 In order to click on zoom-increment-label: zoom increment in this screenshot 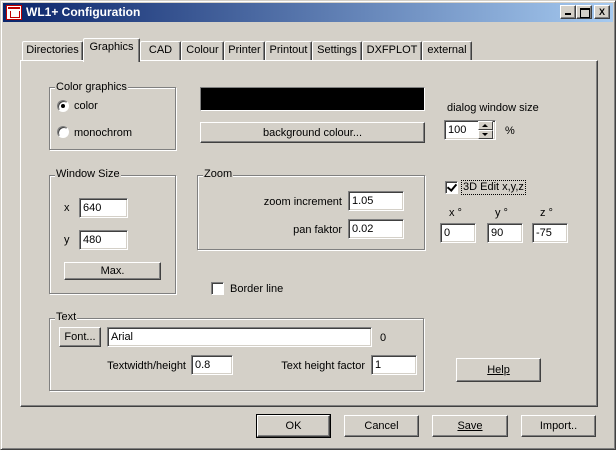, I will do `click(302, 202)`.